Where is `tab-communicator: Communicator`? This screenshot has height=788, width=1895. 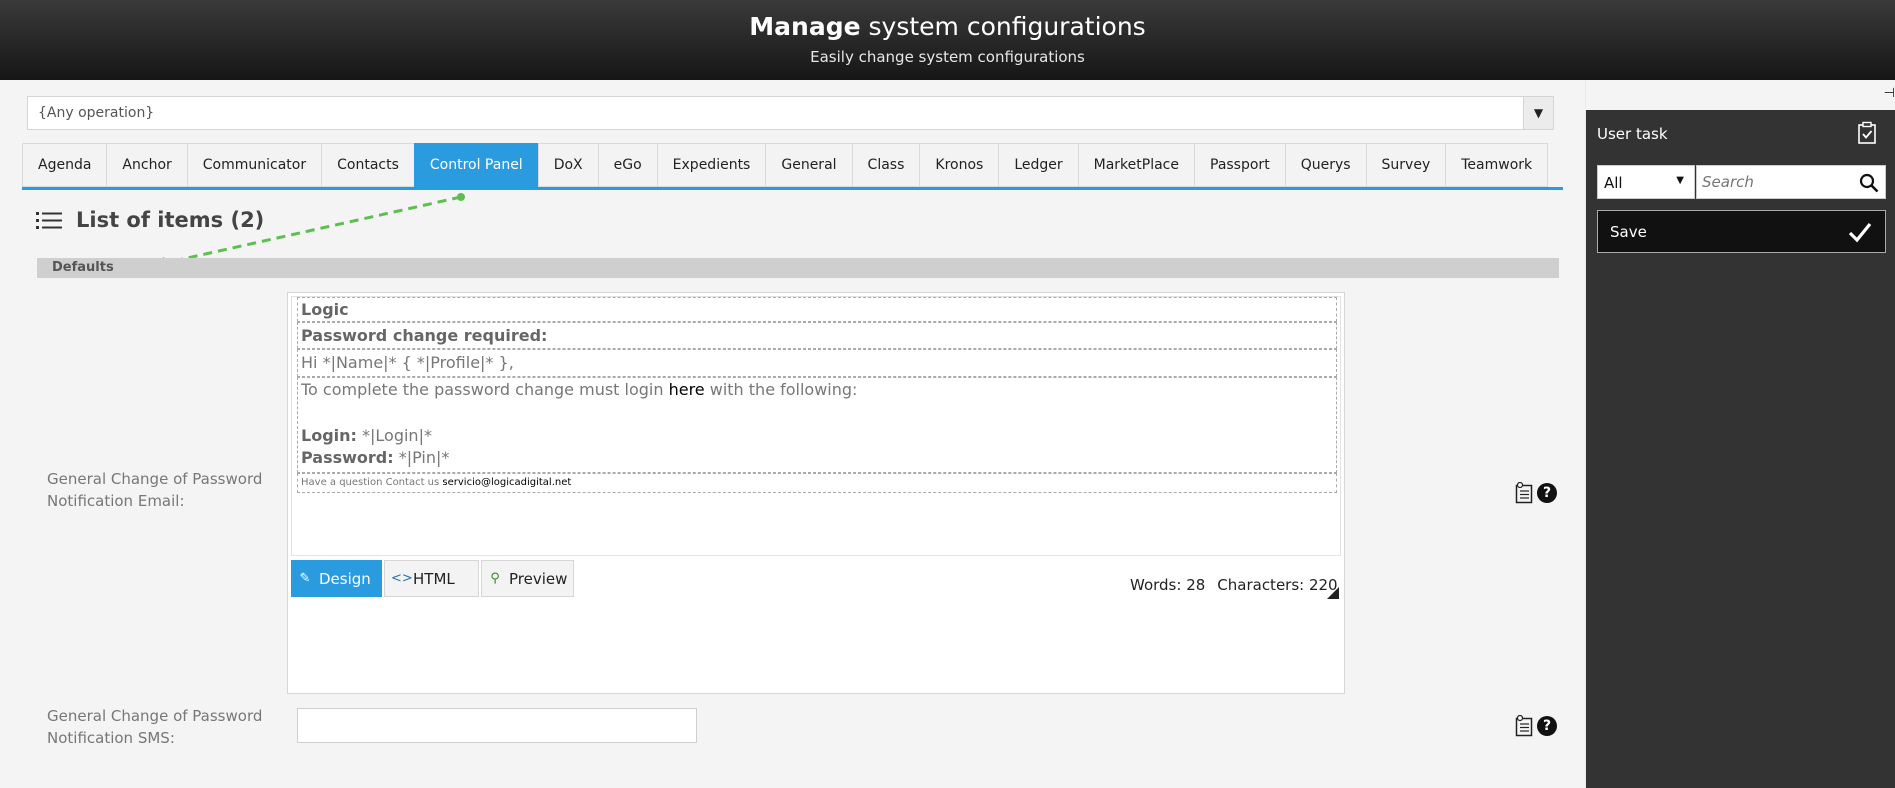
tab-communicator: Communicator is located at coordinates (254, 165).